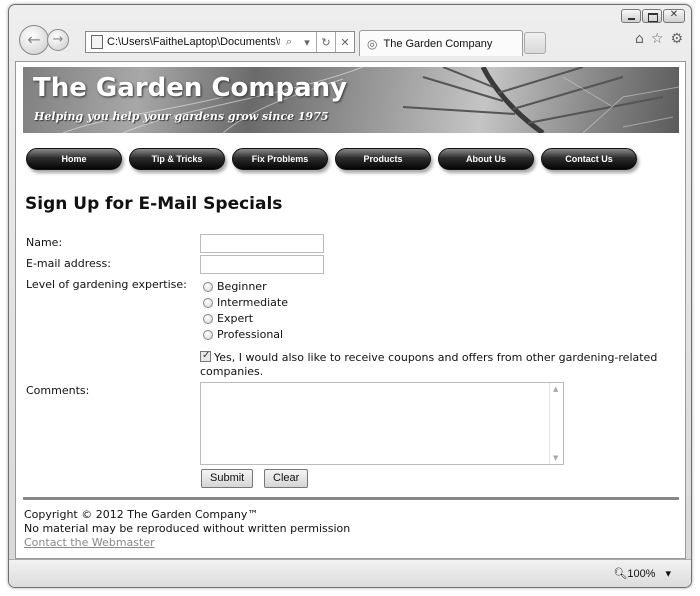 The height and width of the screenshot is (596, 700). Describe the element at coordinates (589, 159) in the screenshot. I see `nav-contact-us: Contact Us` at that location.